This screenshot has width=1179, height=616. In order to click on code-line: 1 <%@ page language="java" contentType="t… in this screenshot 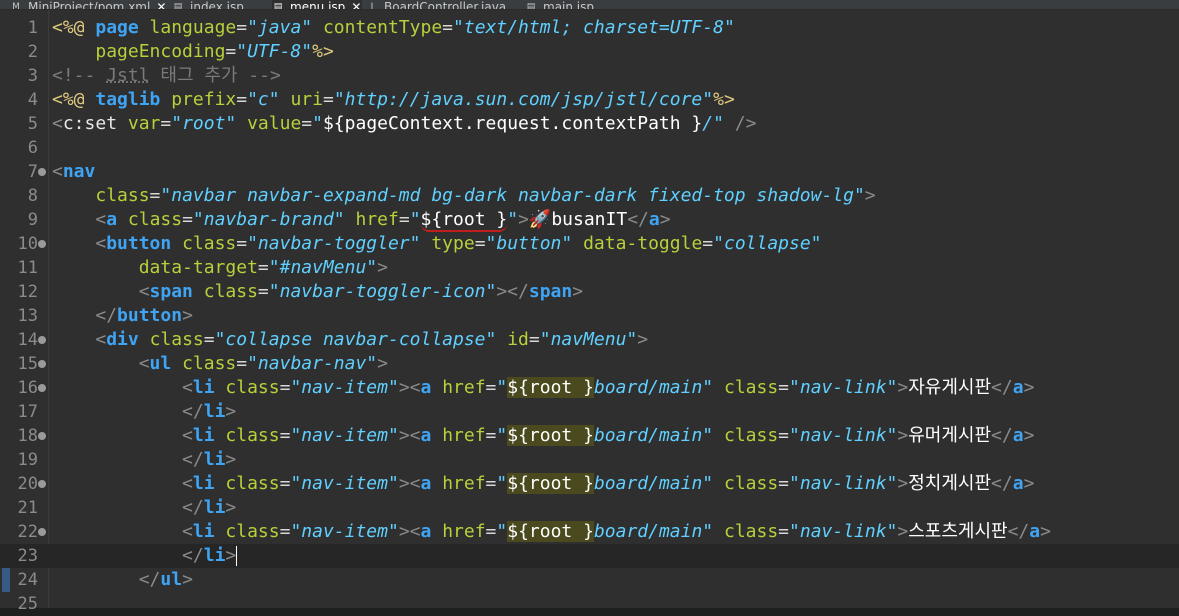, I will do `click(589, 28)`.